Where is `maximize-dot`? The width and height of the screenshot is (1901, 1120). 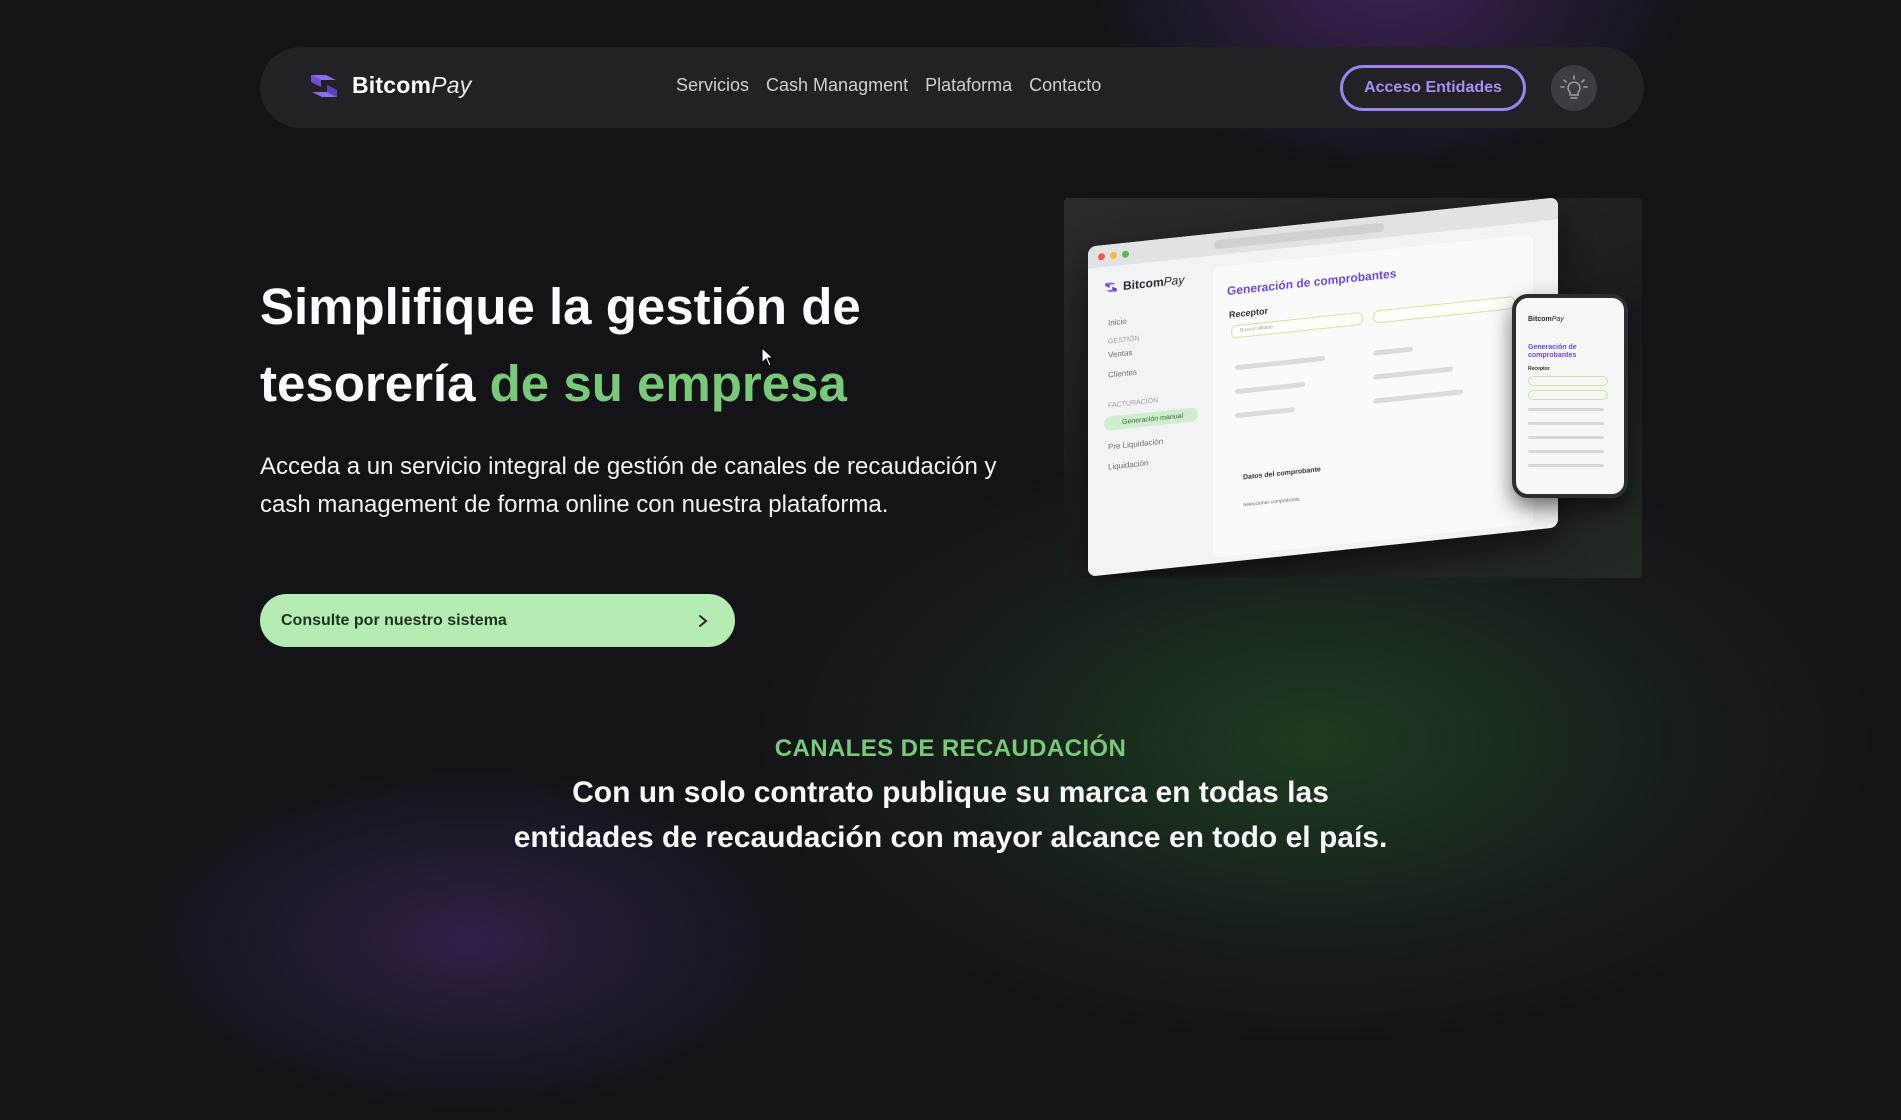 maximize-dot is located at coordinates (1125, 253).